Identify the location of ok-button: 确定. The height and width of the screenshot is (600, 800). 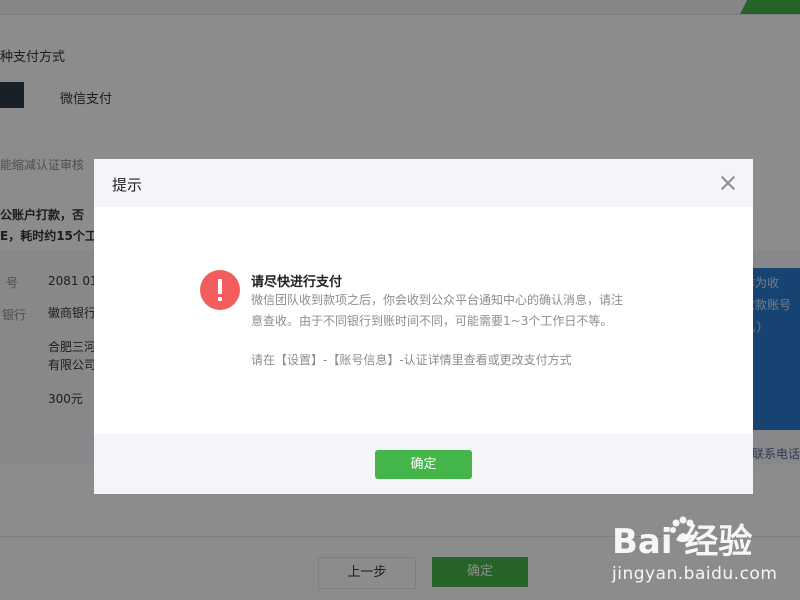
(423, 464).